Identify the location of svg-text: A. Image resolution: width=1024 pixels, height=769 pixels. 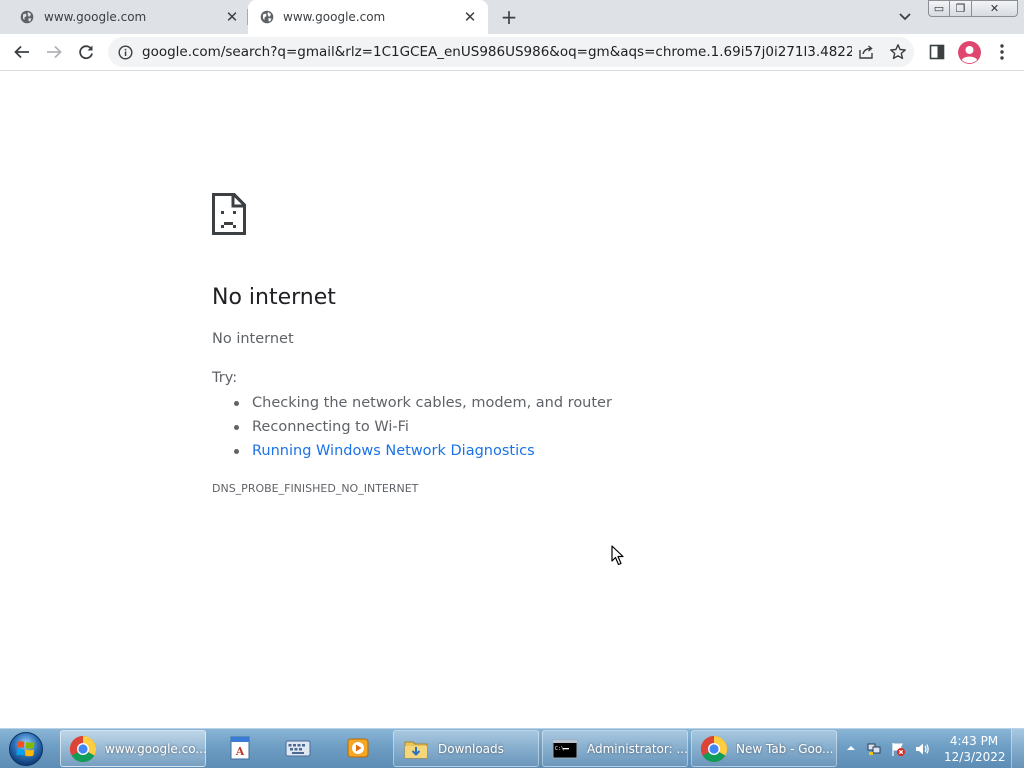
(240, 751).